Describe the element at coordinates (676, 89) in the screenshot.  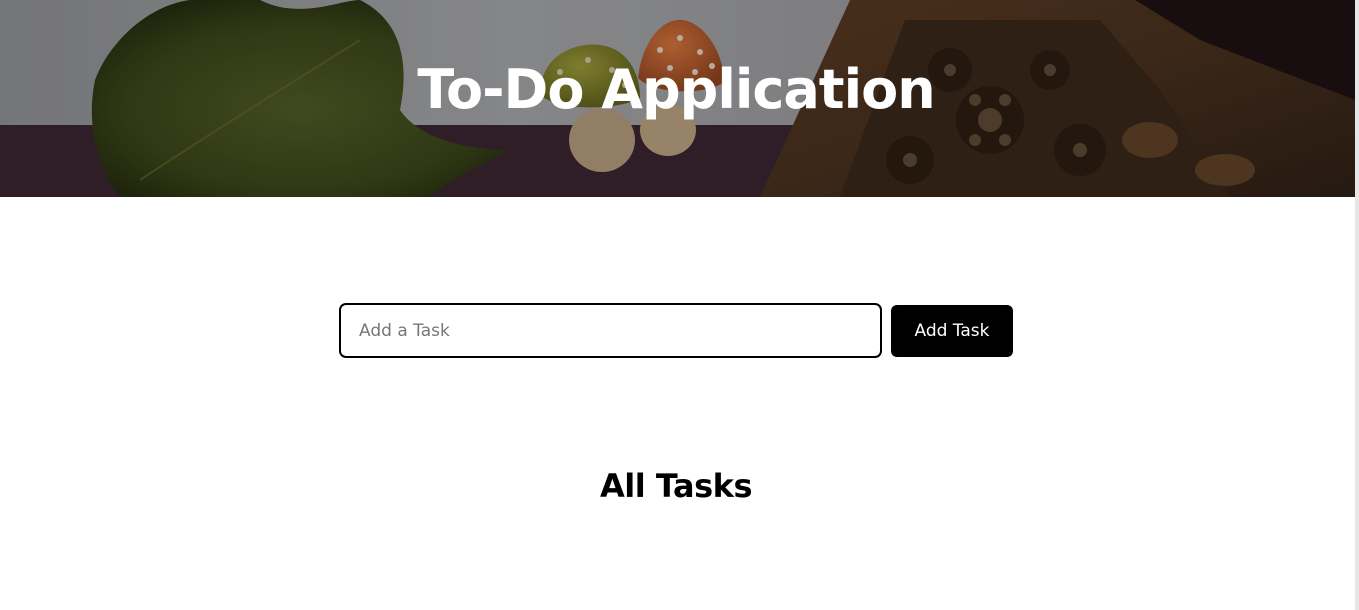
I see `app-title: To-Do Application` at that location.